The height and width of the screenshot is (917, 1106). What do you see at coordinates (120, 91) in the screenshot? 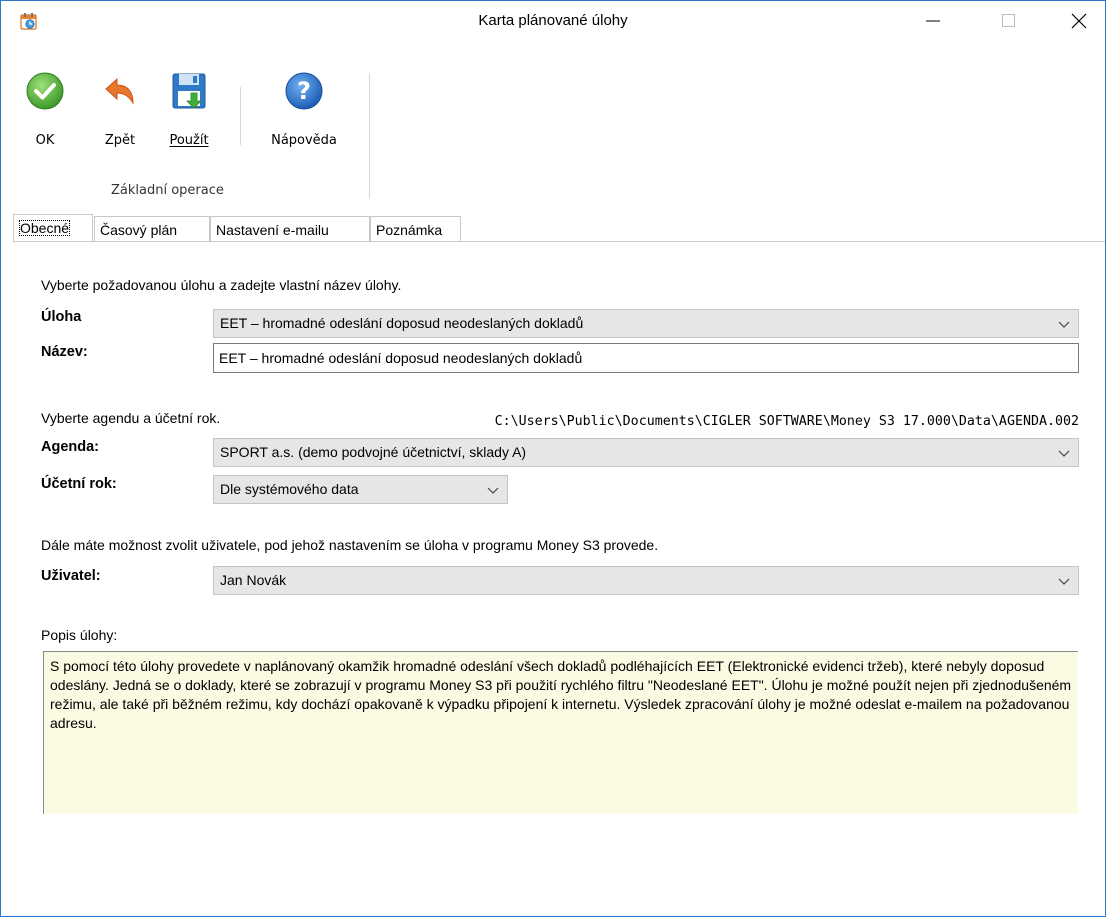
I see `back-arrow-icon` at bounding box center [120, 91].